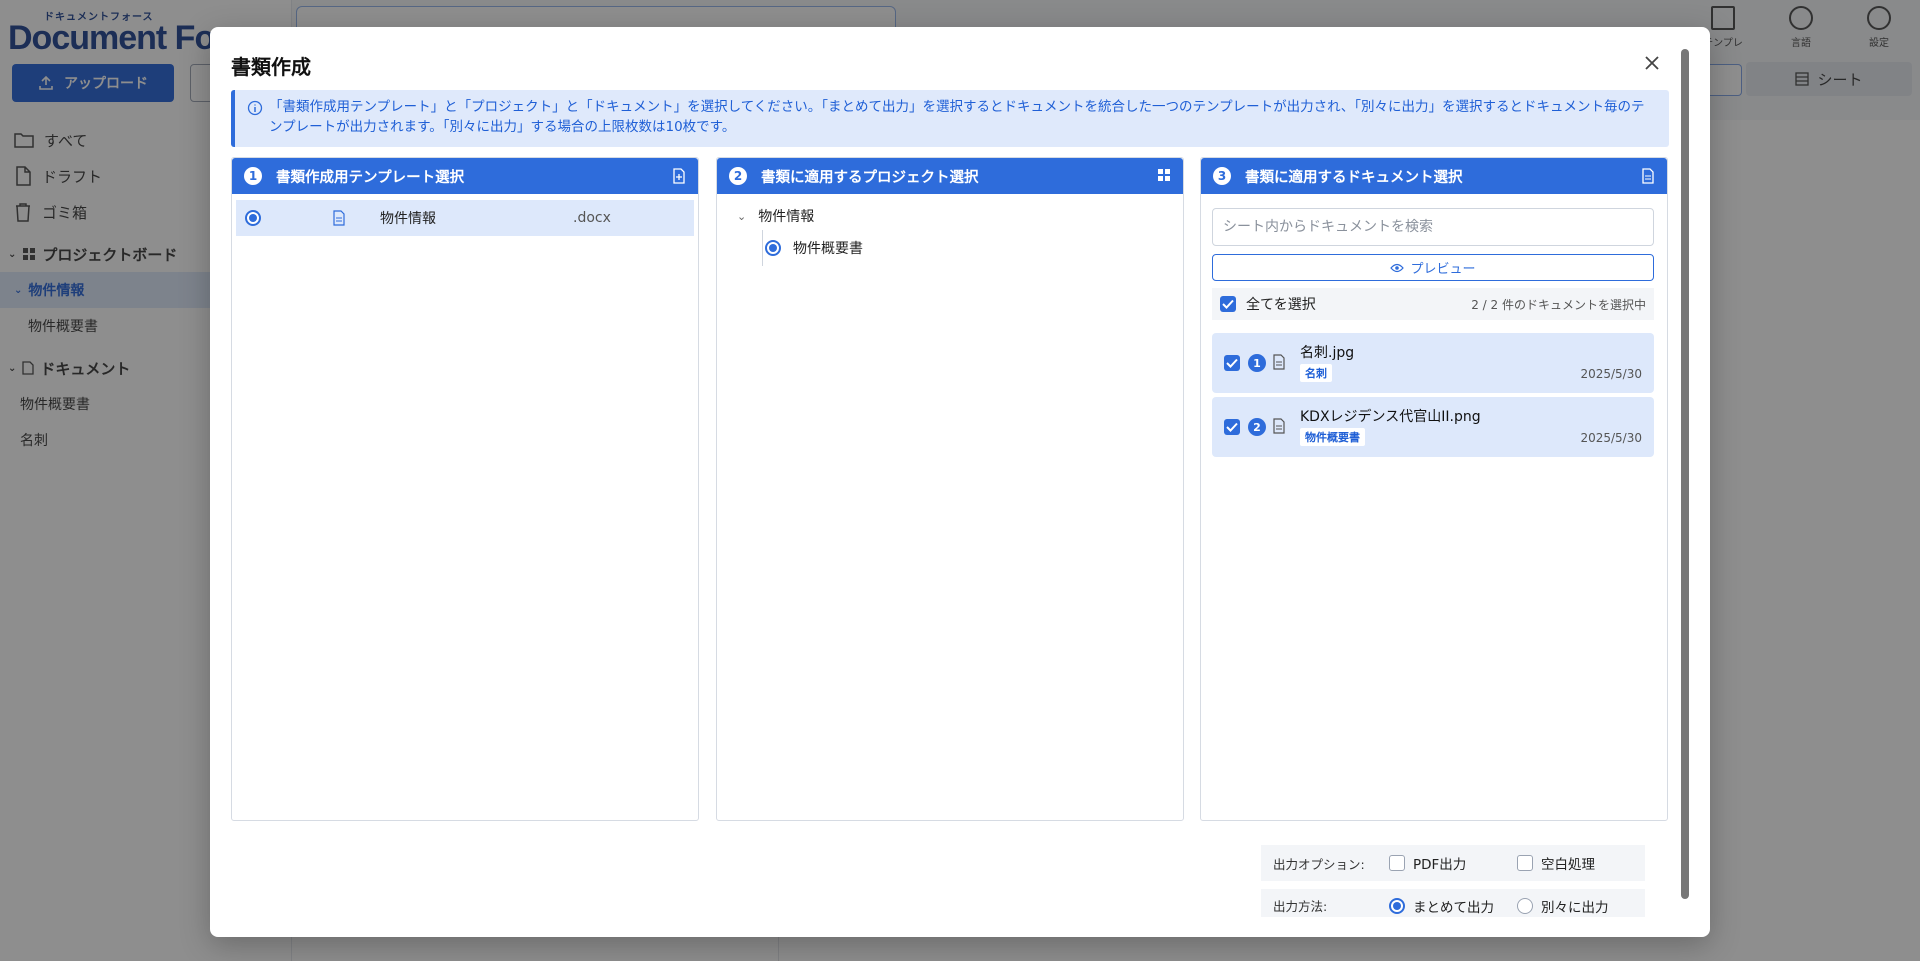 The width and height of the screenshot is (1920, 961). Describe the element at coordinates (1397, 863) in the screenshot. I see `pdf-output-checkbox` at that location.